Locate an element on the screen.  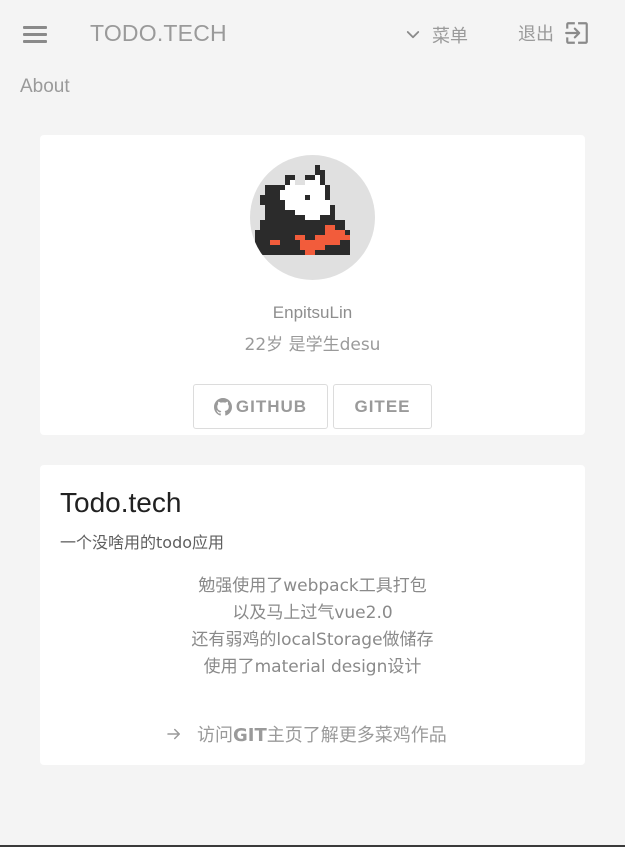
visit-link-text: 访问GIT主页了解更多菜鸡作品 is located at coordinates (322, 734).